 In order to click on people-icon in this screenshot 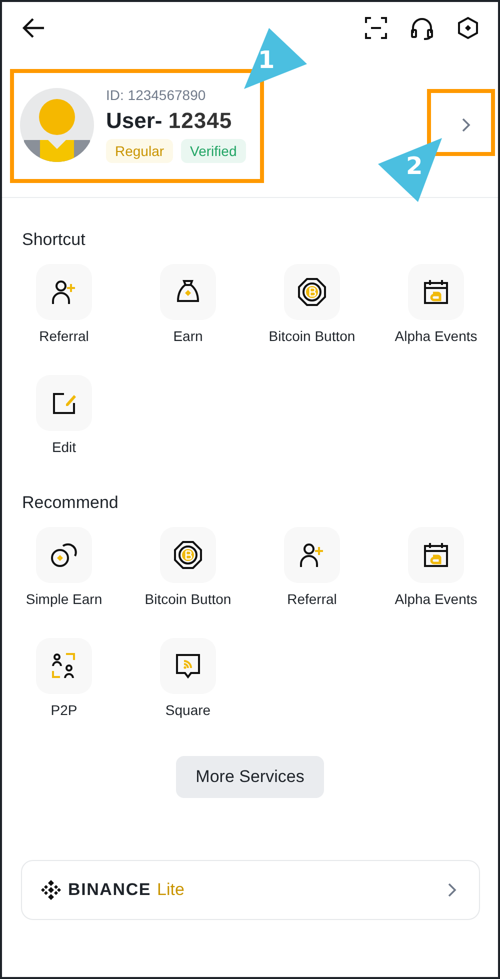, I will do `click(64, 666)`.